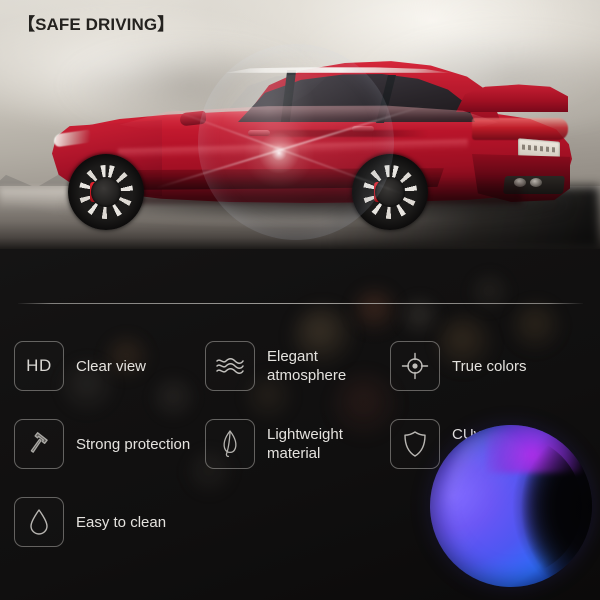 This screenshot has height=600, width=600. Describe the element at coordinates (279, 153) in the screenshot. I see `lens-flare-glow` at that location.